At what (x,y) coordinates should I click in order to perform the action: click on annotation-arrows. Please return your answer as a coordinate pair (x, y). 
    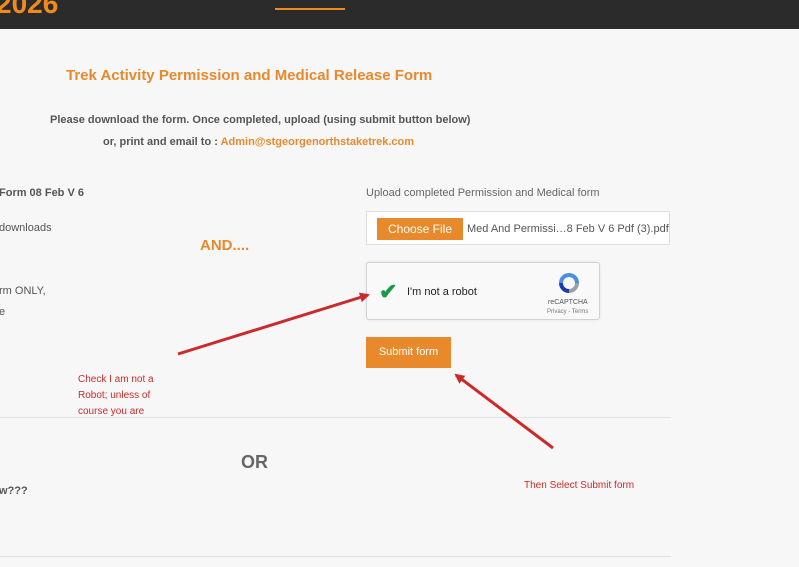
    Looking at the image, I should click on (365, 371).